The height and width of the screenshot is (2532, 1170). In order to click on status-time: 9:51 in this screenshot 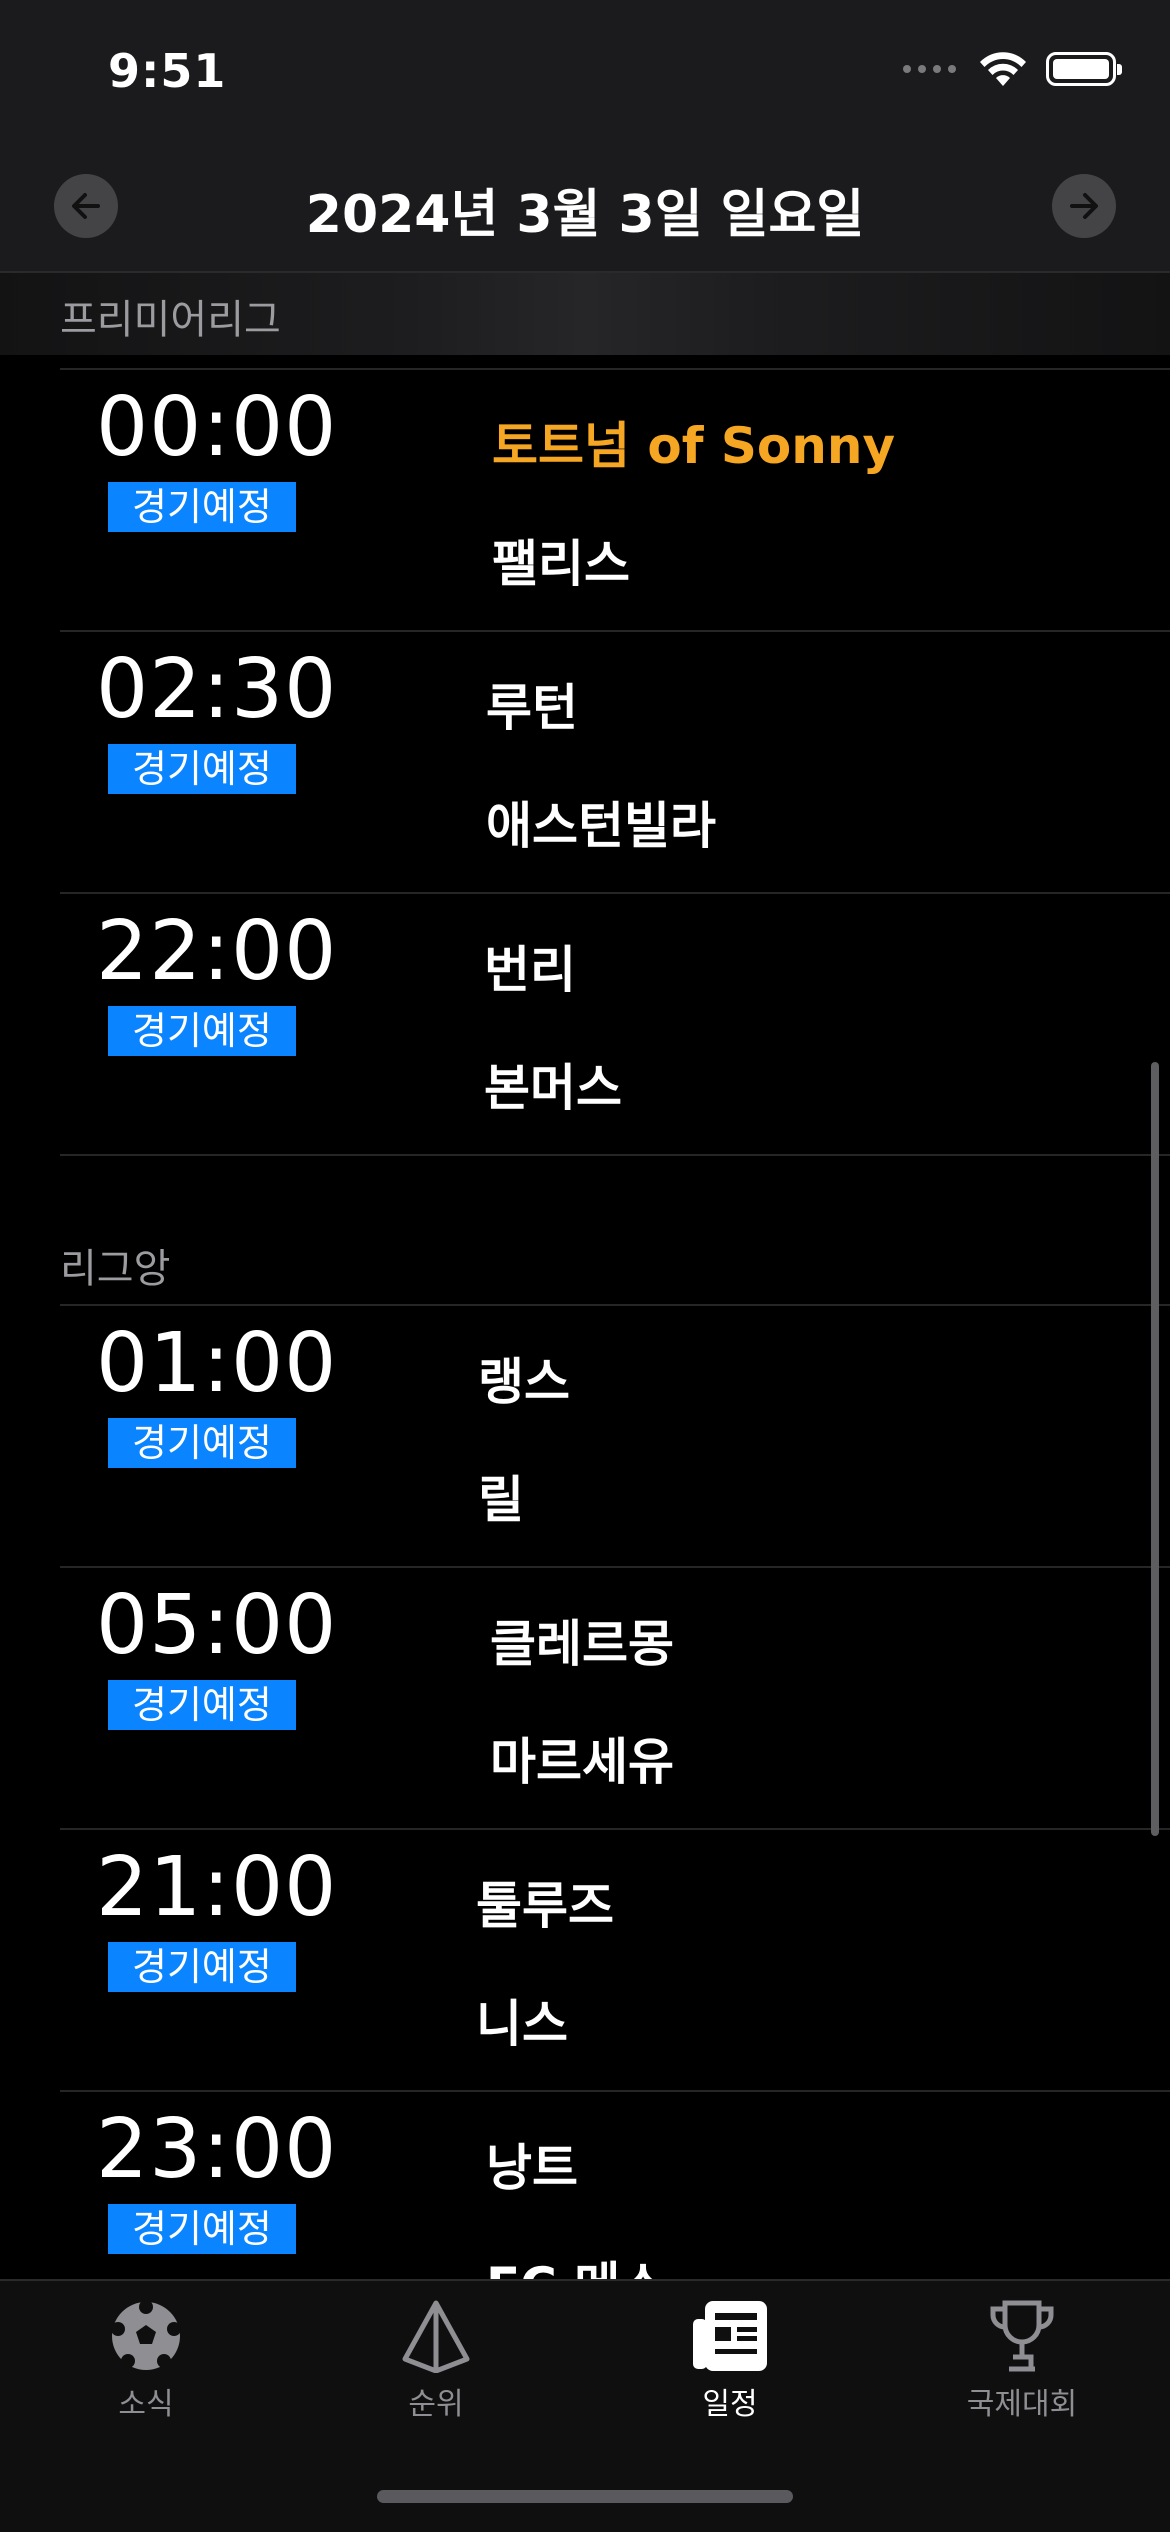, I will do `click(167, 71)`.